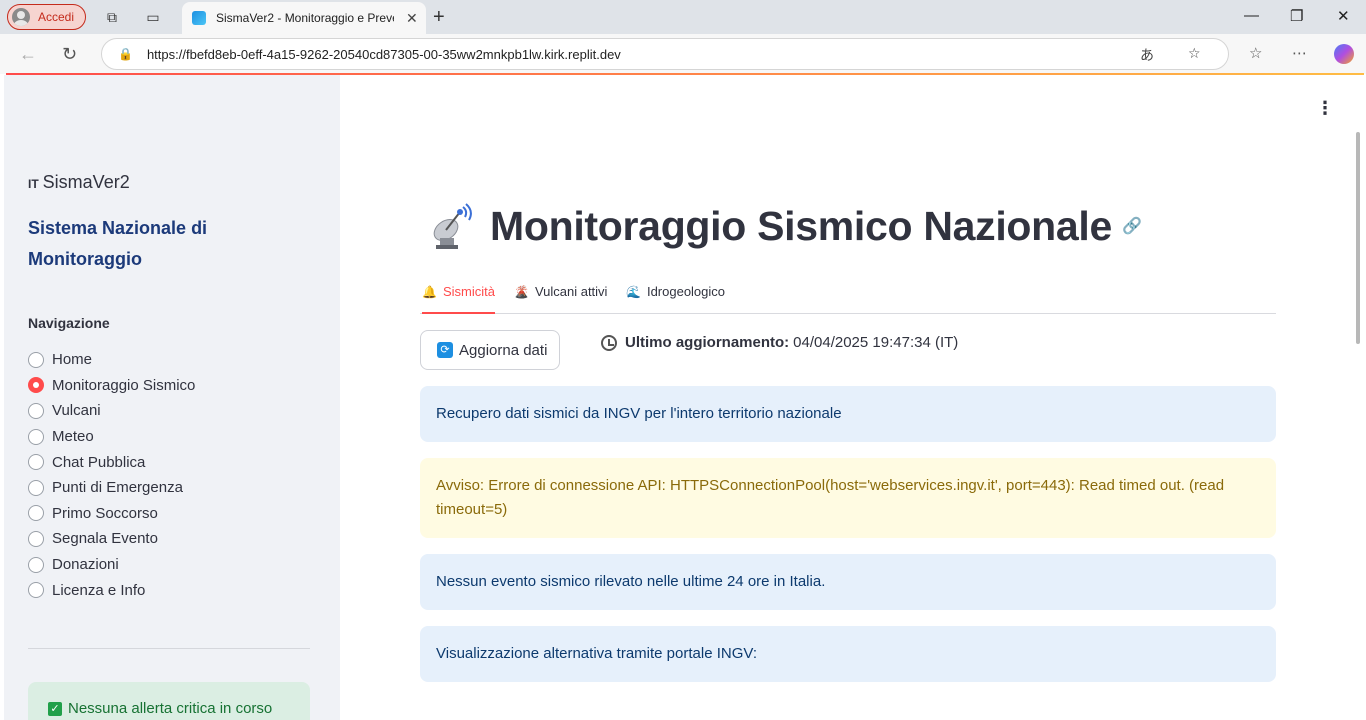 The width and height of the screenshot is (1366, 720). What do you see at coordinates (1296, 16) in the screenshot?
I see `restore-icon: ❐` at bounding box center [1296, 16].